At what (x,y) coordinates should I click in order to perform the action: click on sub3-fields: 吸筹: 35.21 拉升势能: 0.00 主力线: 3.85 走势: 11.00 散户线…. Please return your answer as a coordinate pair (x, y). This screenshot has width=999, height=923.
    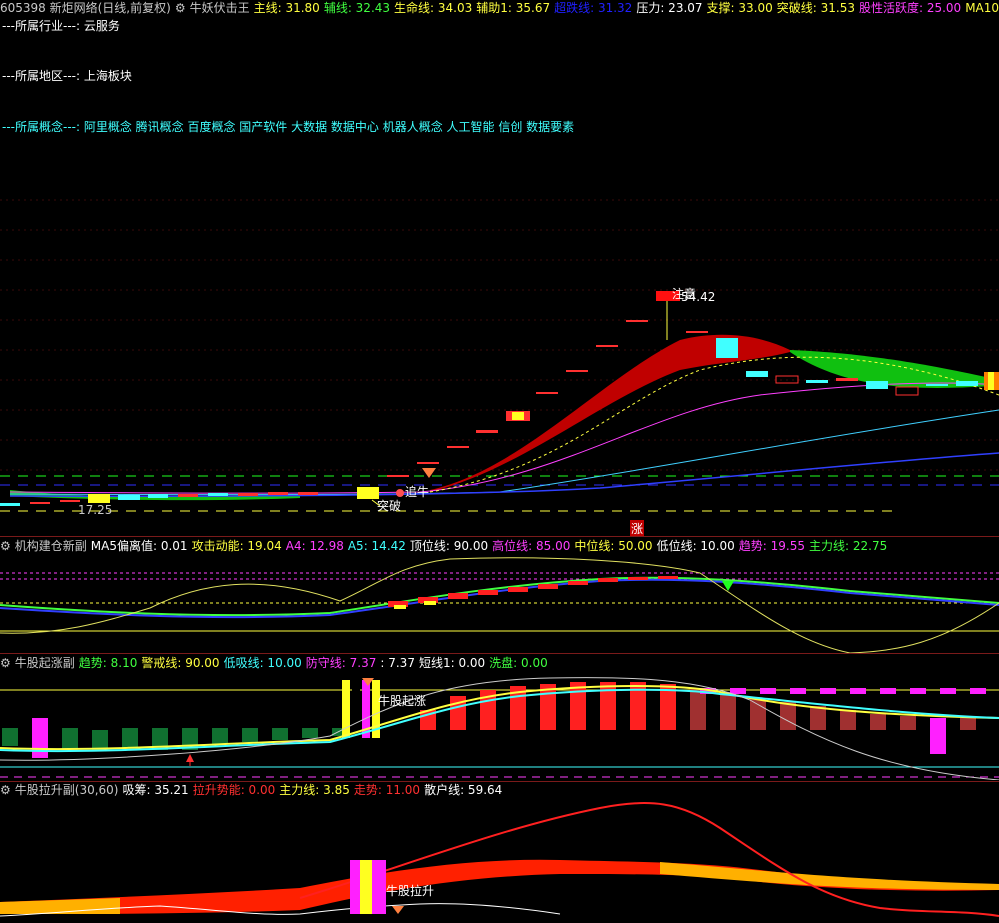
    Looking at the image, I should click on (314, 790).